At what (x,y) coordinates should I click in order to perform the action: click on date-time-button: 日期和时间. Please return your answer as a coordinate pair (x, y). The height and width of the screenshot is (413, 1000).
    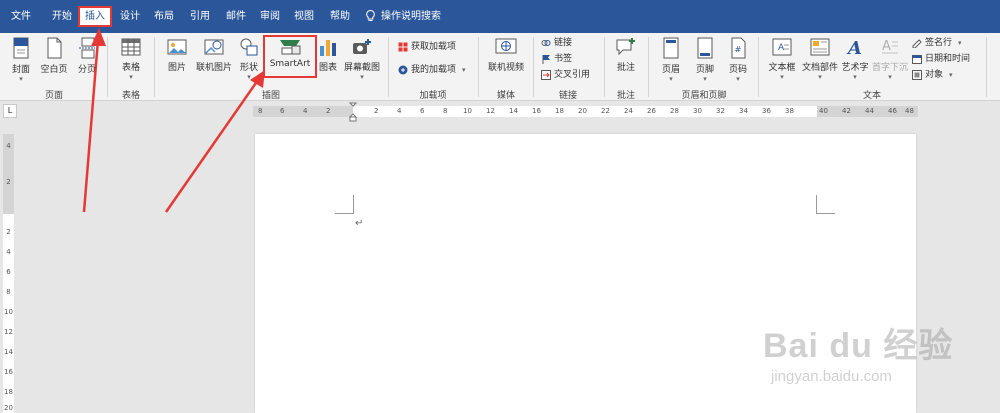
    Looking at the image, I should click on (941, 59).